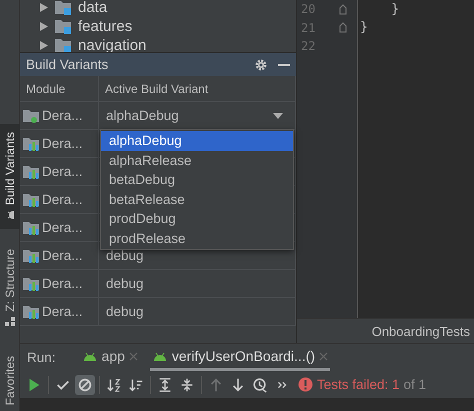 Image resolution: width=474 pixels, height=411 pixels. Describe the element at coordinates (308, 46) in the screenshot. I see `line-number: 22` at that location.